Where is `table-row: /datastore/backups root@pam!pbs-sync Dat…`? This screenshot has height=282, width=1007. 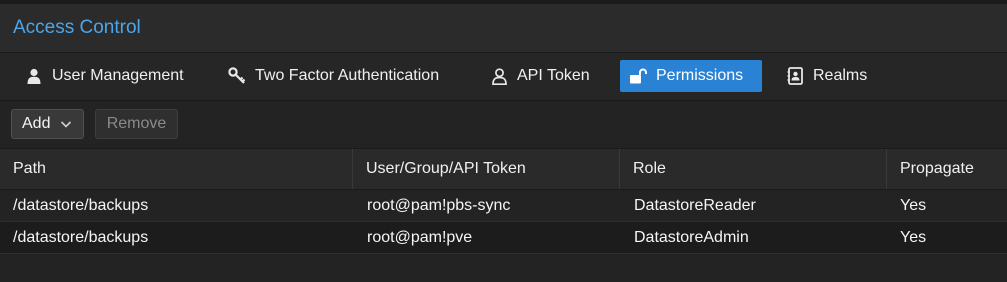
table-row: /datastore/backups root@pam!pbs-sync Dat… is located at coordinates (503, 206).